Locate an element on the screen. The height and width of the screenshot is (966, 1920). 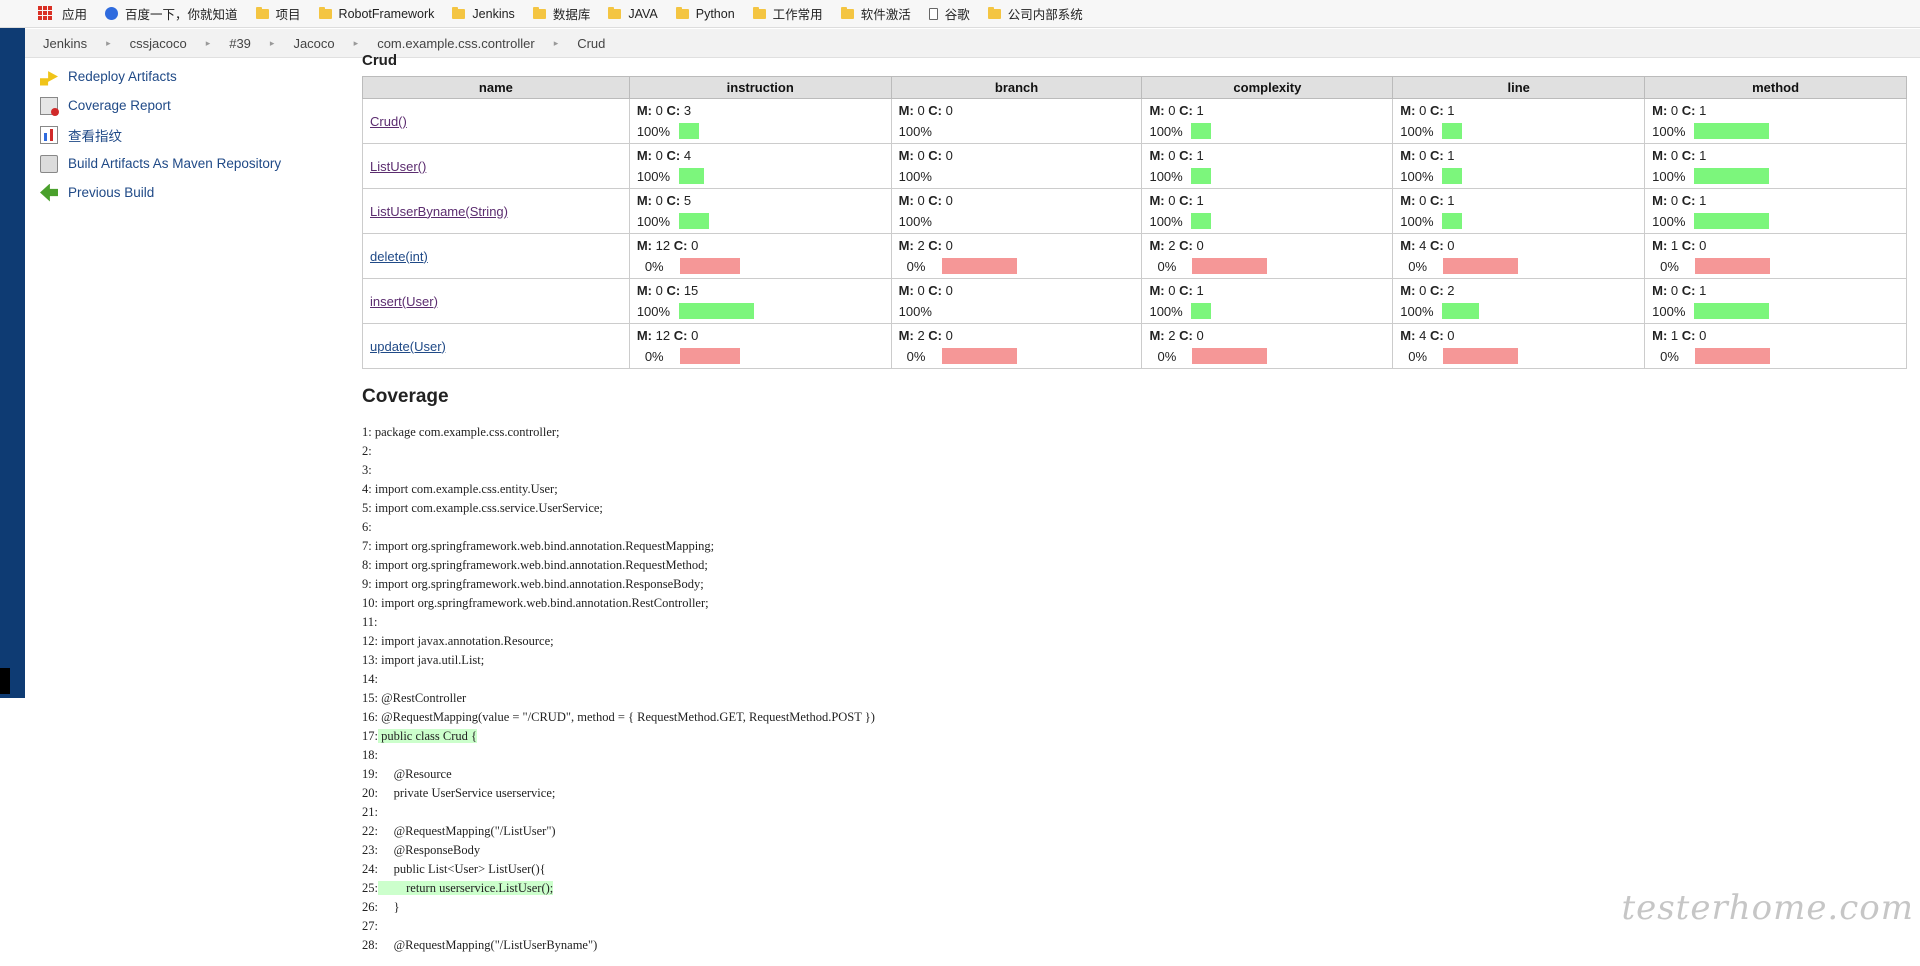
breadcrumb-item: Crud is located at coordinates (591, 43).